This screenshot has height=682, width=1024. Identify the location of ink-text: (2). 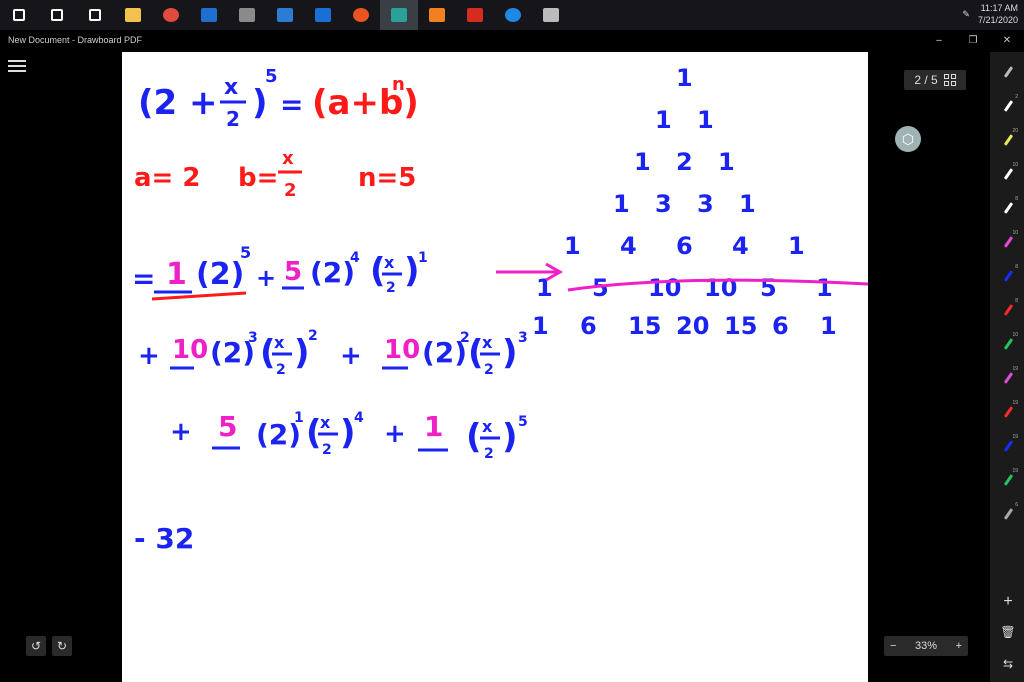
(220, 274).